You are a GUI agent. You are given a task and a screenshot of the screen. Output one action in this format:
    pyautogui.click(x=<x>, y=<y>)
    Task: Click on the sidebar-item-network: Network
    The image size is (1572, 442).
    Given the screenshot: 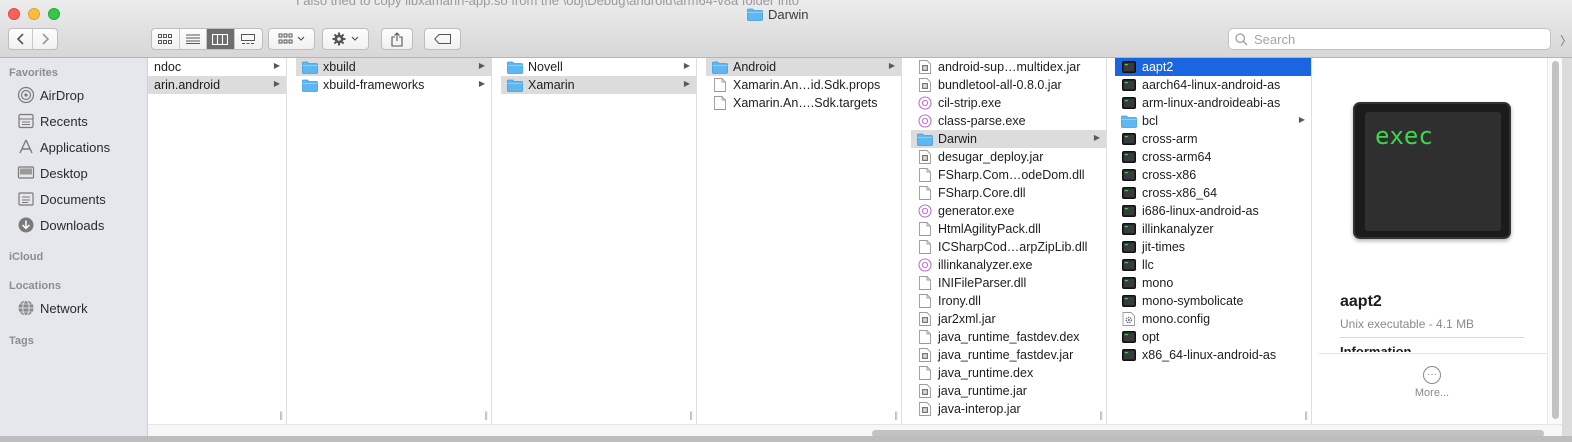 What is the action you would take?
    pyautogui.click(x=52, y=308)
    